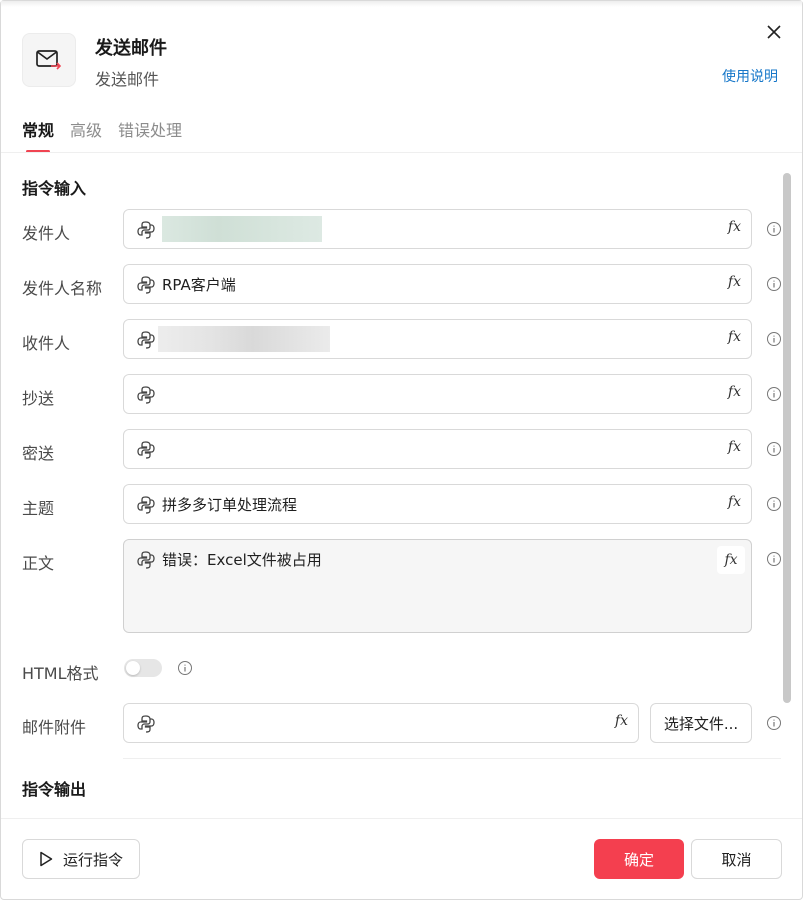 Image resolution: width=803 pixels, height=900 pixels. What do you see at coordinates (150, 135) in the screenshot?
I see `tab-error-handling: 错误处理` at bounding box center [150, 135].